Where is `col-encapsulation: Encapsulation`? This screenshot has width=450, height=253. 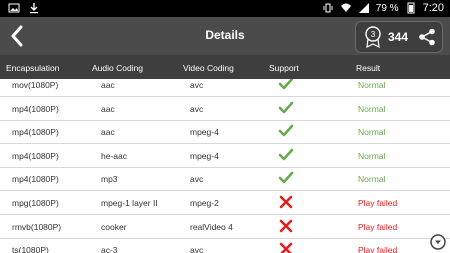 col-encapsulation: Encapsulation is located at coordinates (33, 68).